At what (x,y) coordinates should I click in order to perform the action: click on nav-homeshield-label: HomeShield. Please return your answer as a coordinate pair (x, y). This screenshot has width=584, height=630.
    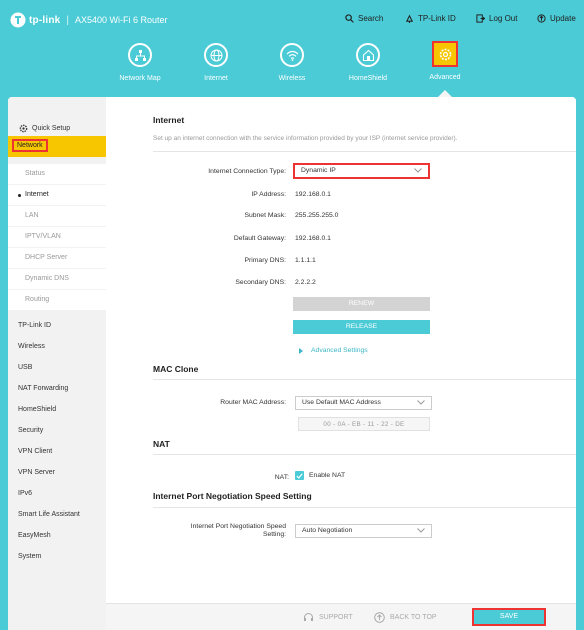
    Looking at the image, I should click on (368, 78).